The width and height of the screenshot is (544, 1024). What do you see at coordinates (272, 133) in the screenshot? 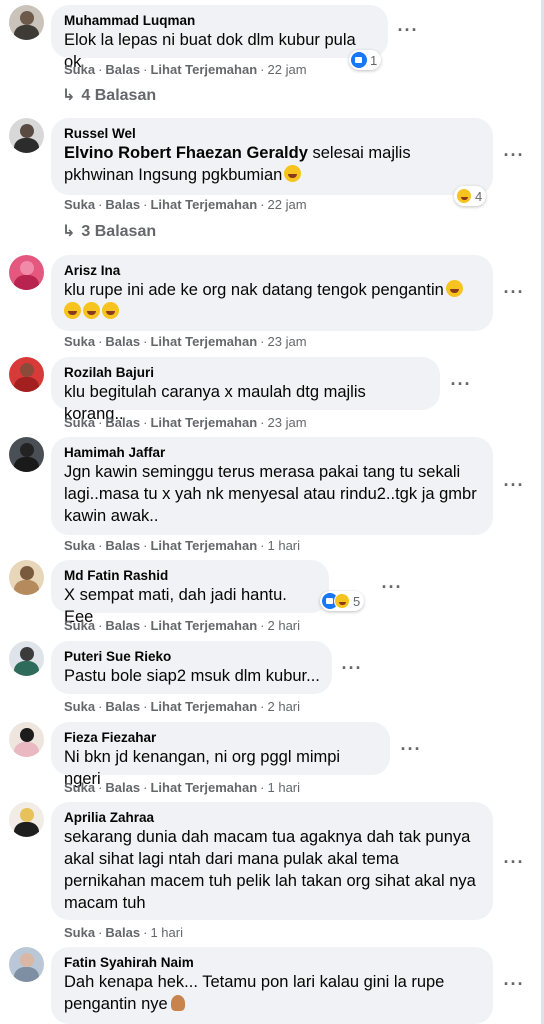
I see `comment-author: Russel Wel` at bounding box center [272, 133].